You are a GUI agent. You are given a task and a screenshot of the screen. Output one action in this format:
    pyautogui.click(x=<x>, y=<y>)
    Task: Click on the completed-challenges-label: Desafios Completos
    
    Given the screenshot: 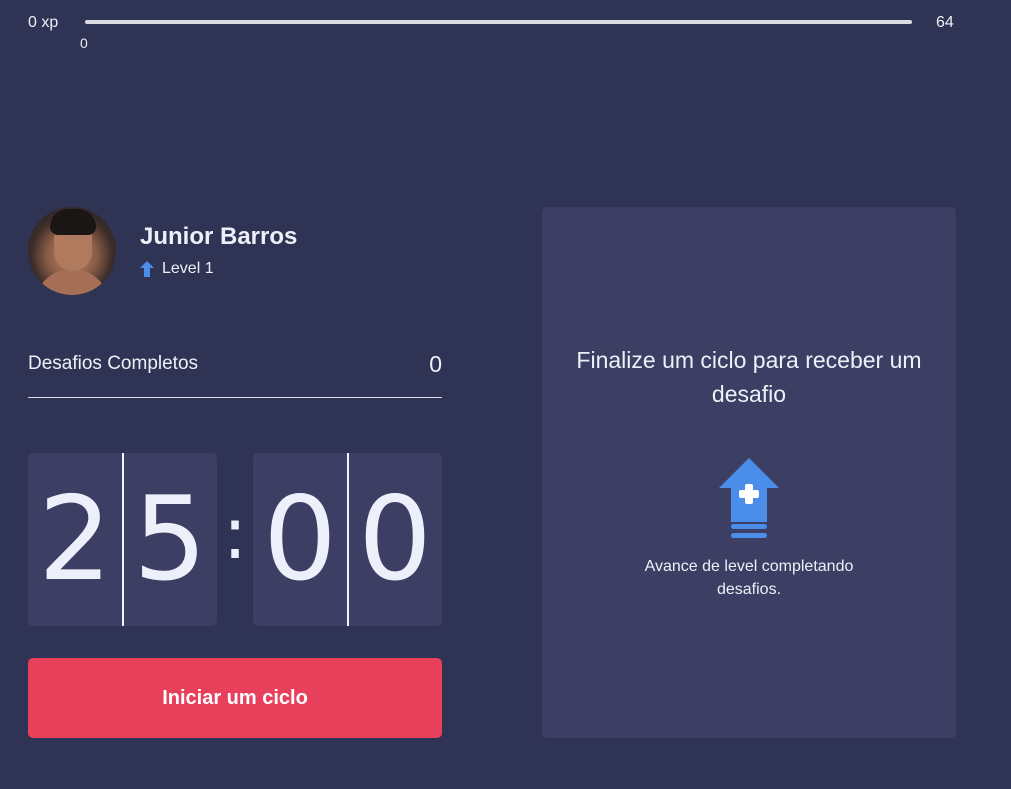 What is the action you would take?
    pyautogui.click(x=113, y=363)
    